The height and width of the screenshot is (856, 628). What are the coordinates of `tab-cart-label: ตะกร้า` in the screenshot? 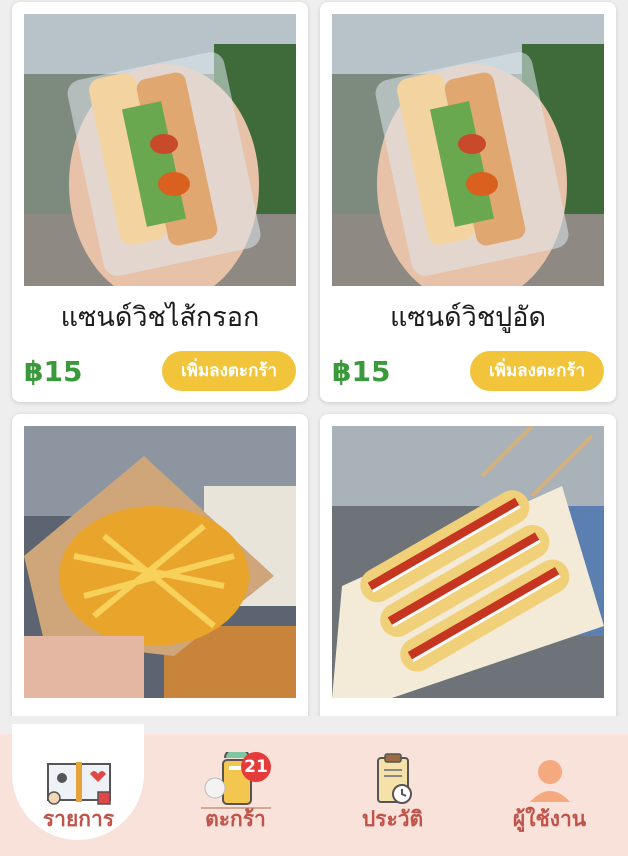 It's located at (235, 819).